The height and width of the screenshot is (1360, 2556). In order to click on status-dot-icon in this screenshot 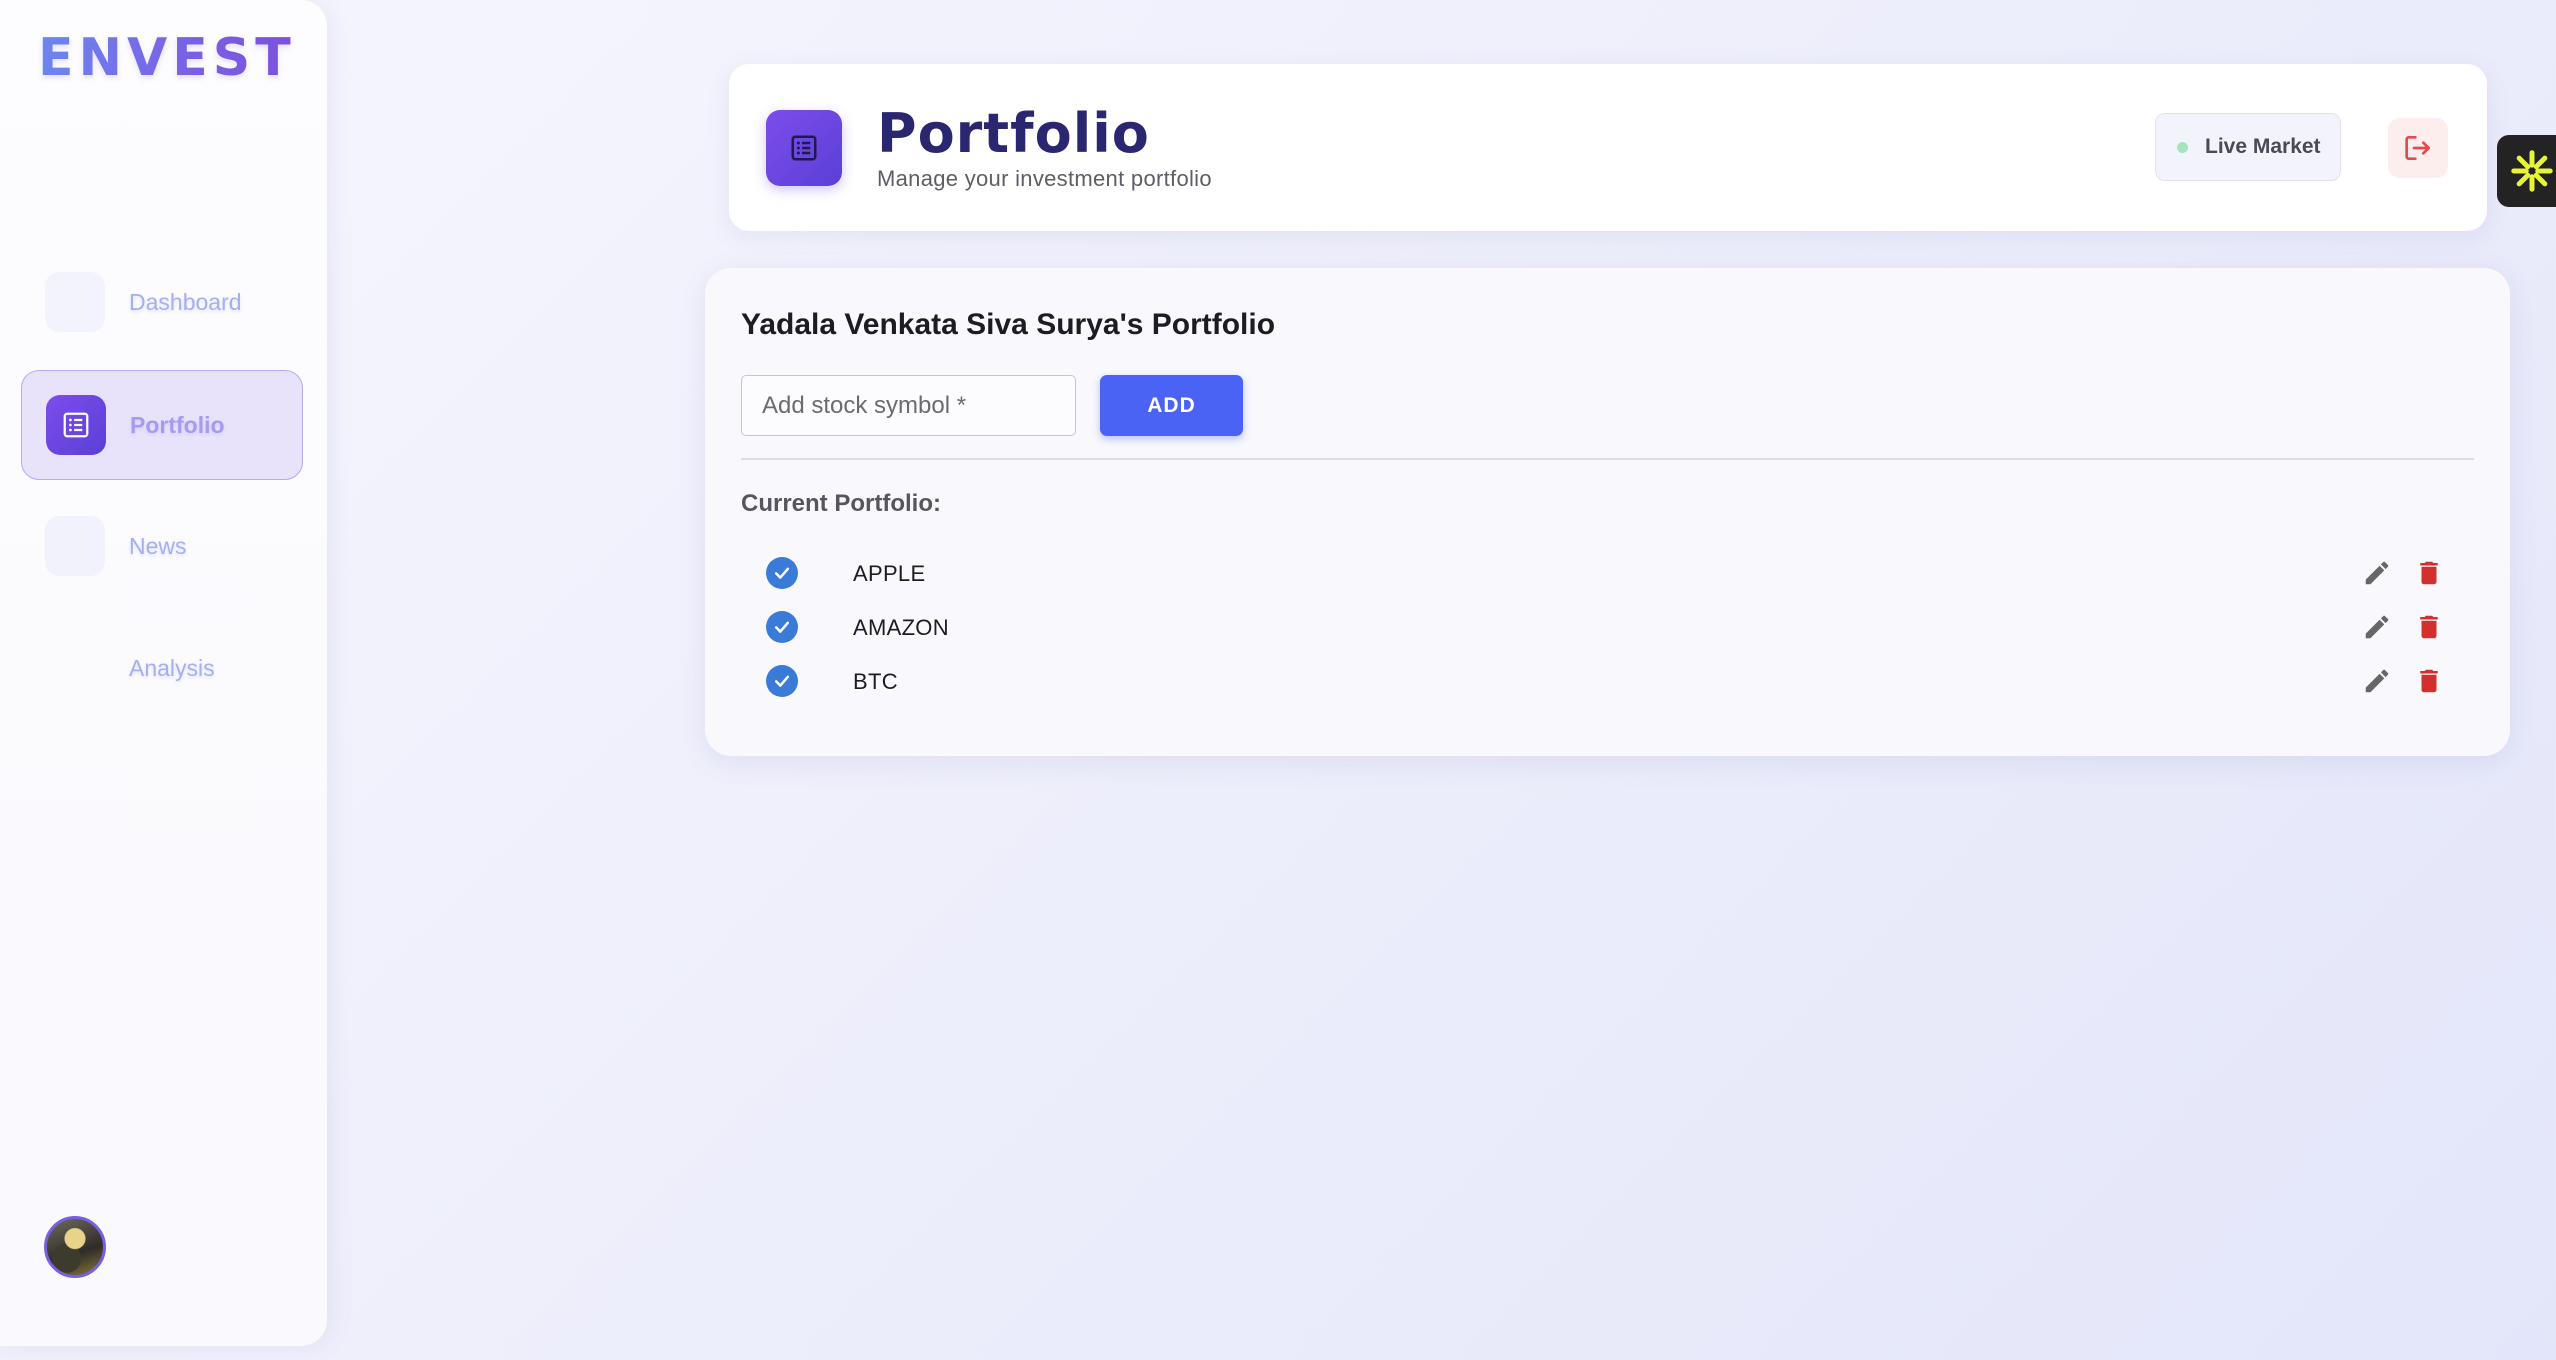, I will do `click(2182, 147)`.